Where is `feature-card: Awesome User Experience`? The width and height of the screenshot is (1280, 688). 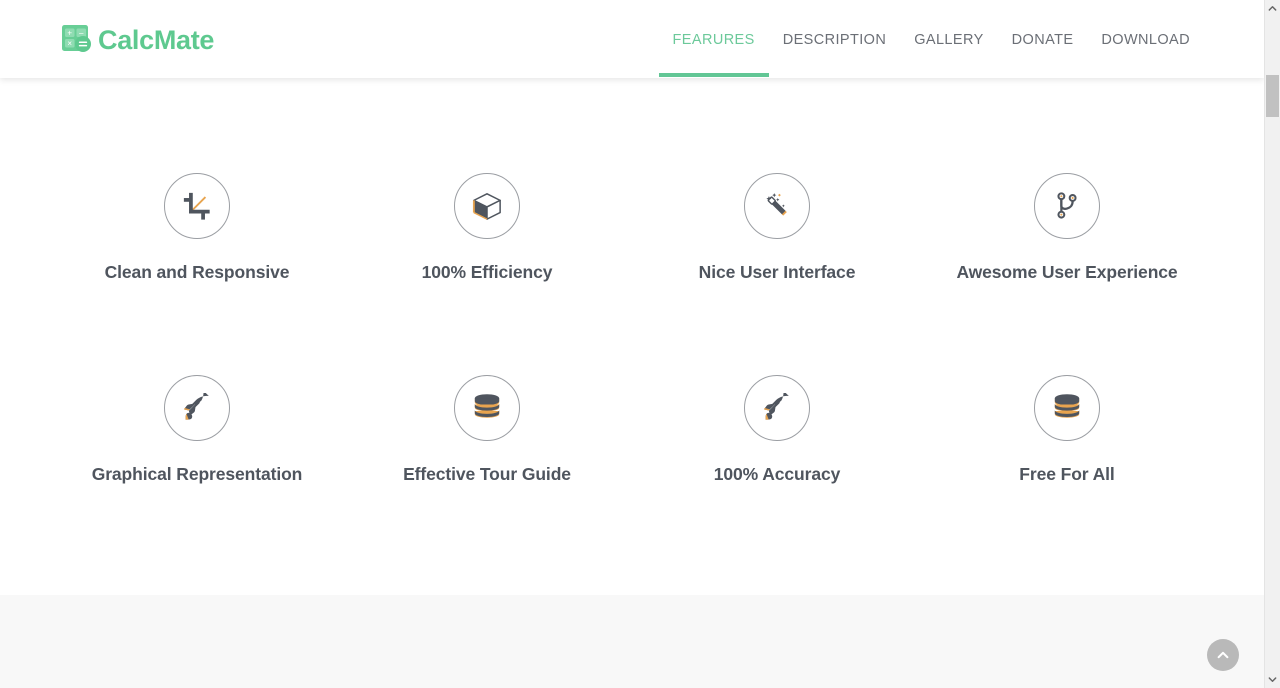
feature-card: Awesome User Experience is located at coordinates (1067, 228).